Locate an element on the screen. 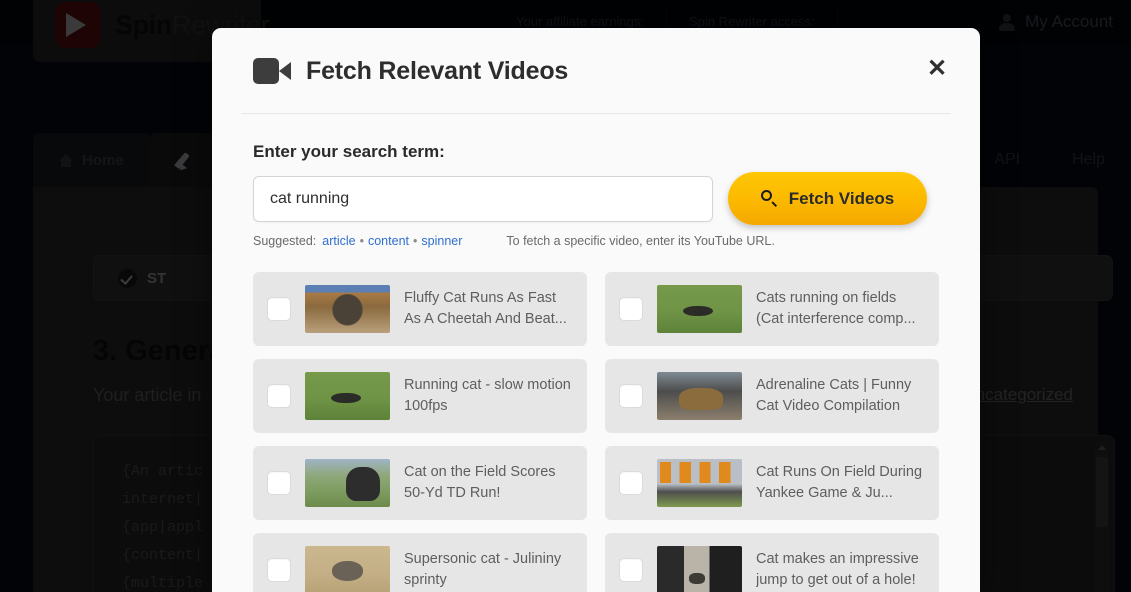 The width and height of the screenshot is (1131, 592). video-camera-icon is located at coordinates (272, 71).